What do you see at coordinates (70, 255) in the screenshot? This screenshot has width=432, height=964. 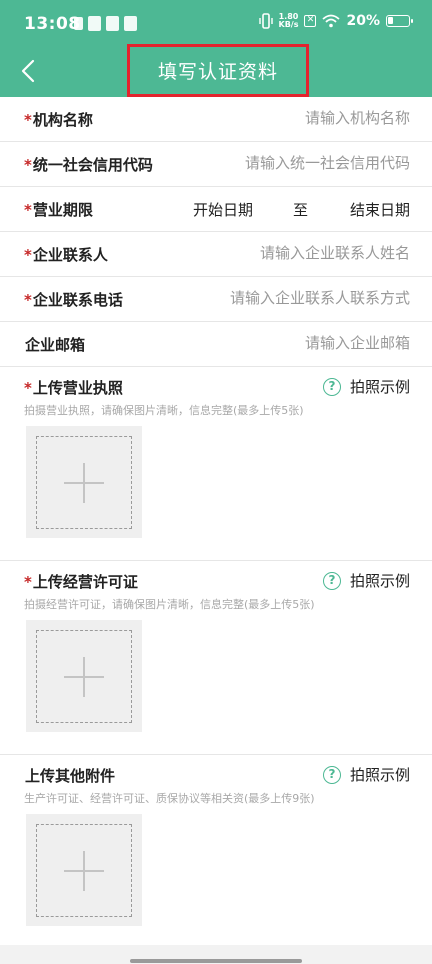 I see `field-label-text: 企业联系人` at bounding box center [70, 255].